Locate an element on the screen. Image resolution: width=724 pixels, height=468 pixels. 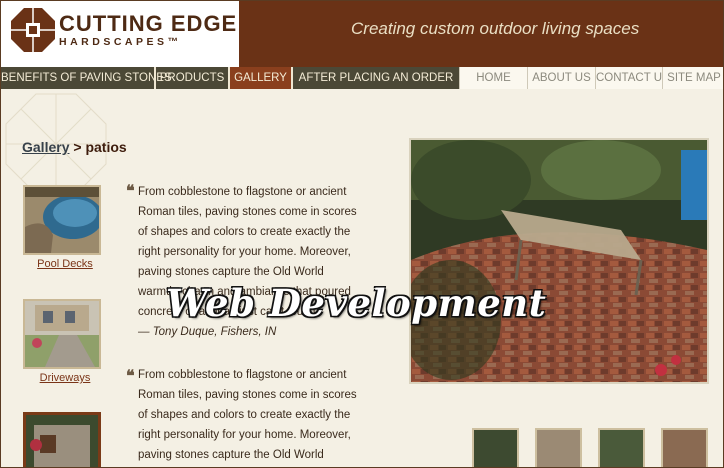
pool-decks-thumbnail is located at coordinates (63, 220).